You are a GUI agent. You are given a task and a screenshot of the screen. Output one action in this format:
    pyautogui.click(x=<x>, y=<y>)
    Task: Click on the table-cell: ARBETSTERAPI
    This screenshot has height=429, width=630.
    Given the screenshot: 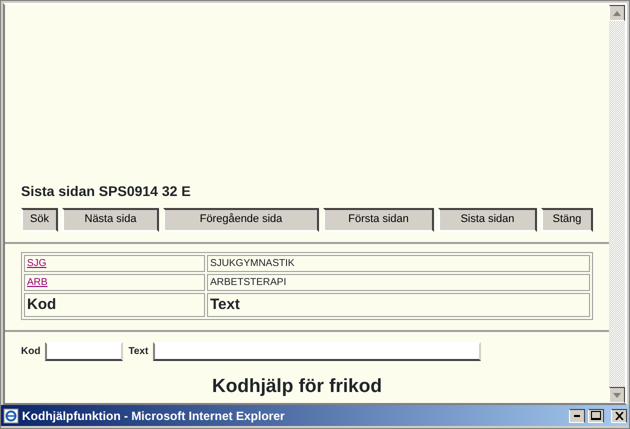 What is the action you would take?
    pyautogui.click(x=398, y=282)
    